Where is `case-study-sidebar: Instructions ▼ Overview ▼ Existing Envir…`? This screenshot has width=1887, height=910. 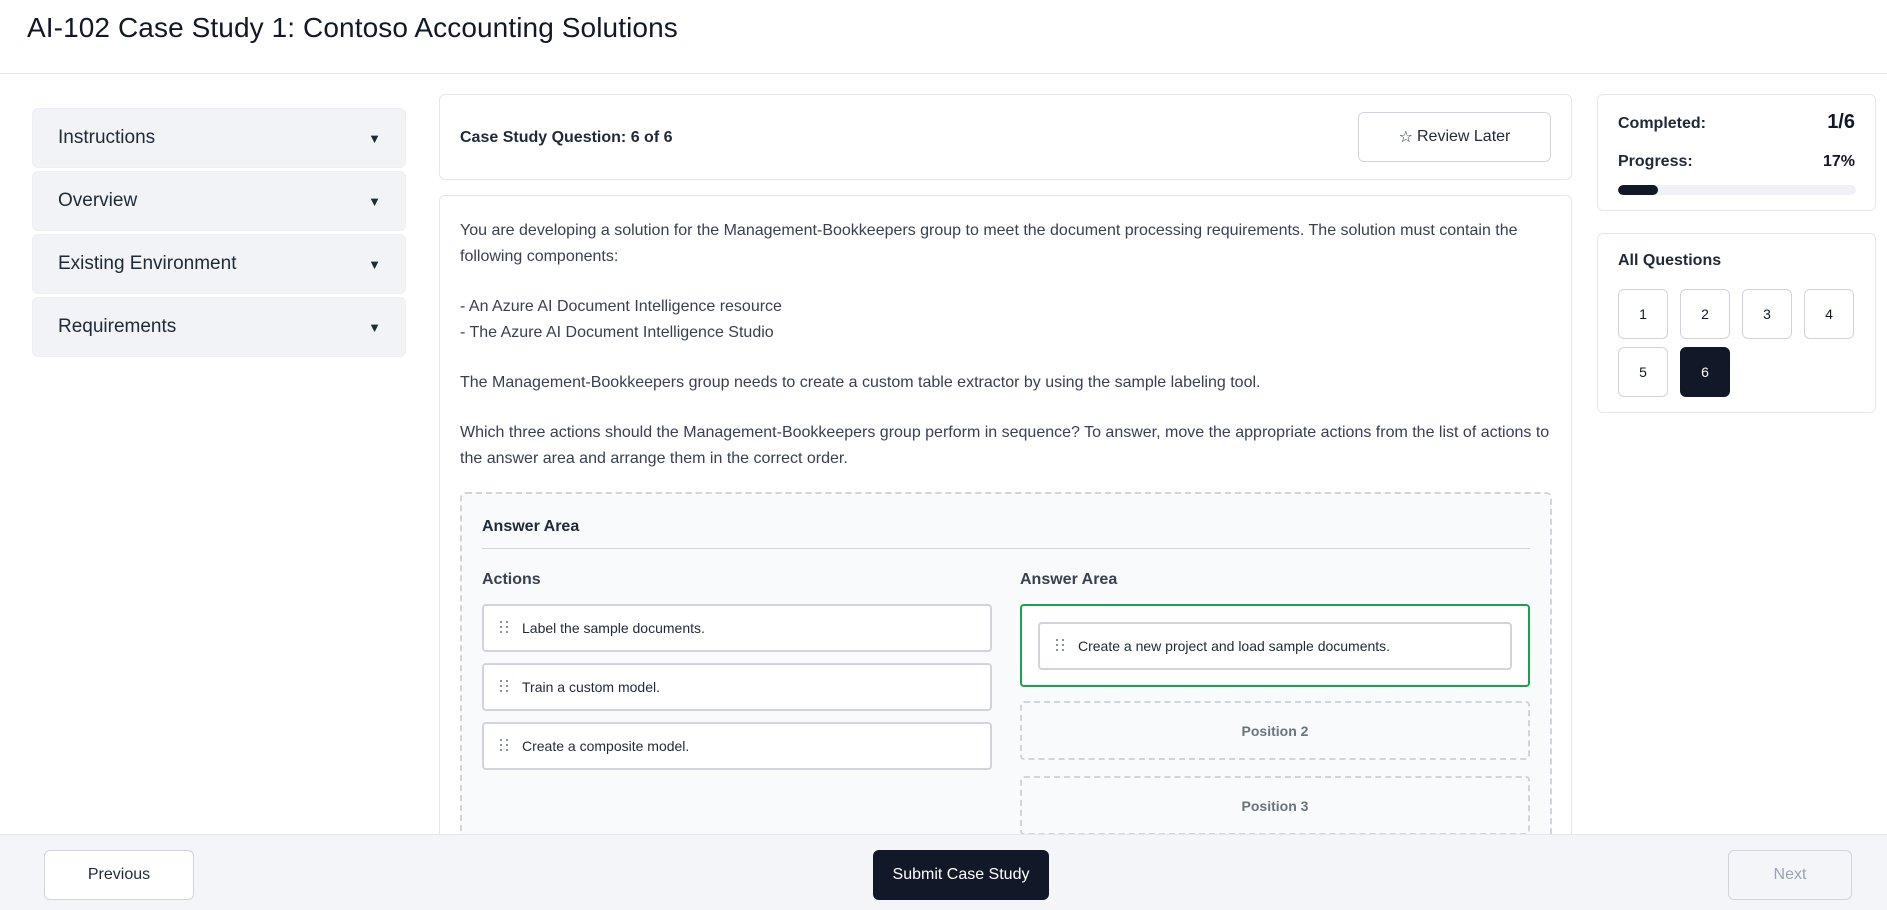 case-study-sidebar: Instructions ▼ Overview ▼ Existing Envir… is located at coordinates (219, 234).